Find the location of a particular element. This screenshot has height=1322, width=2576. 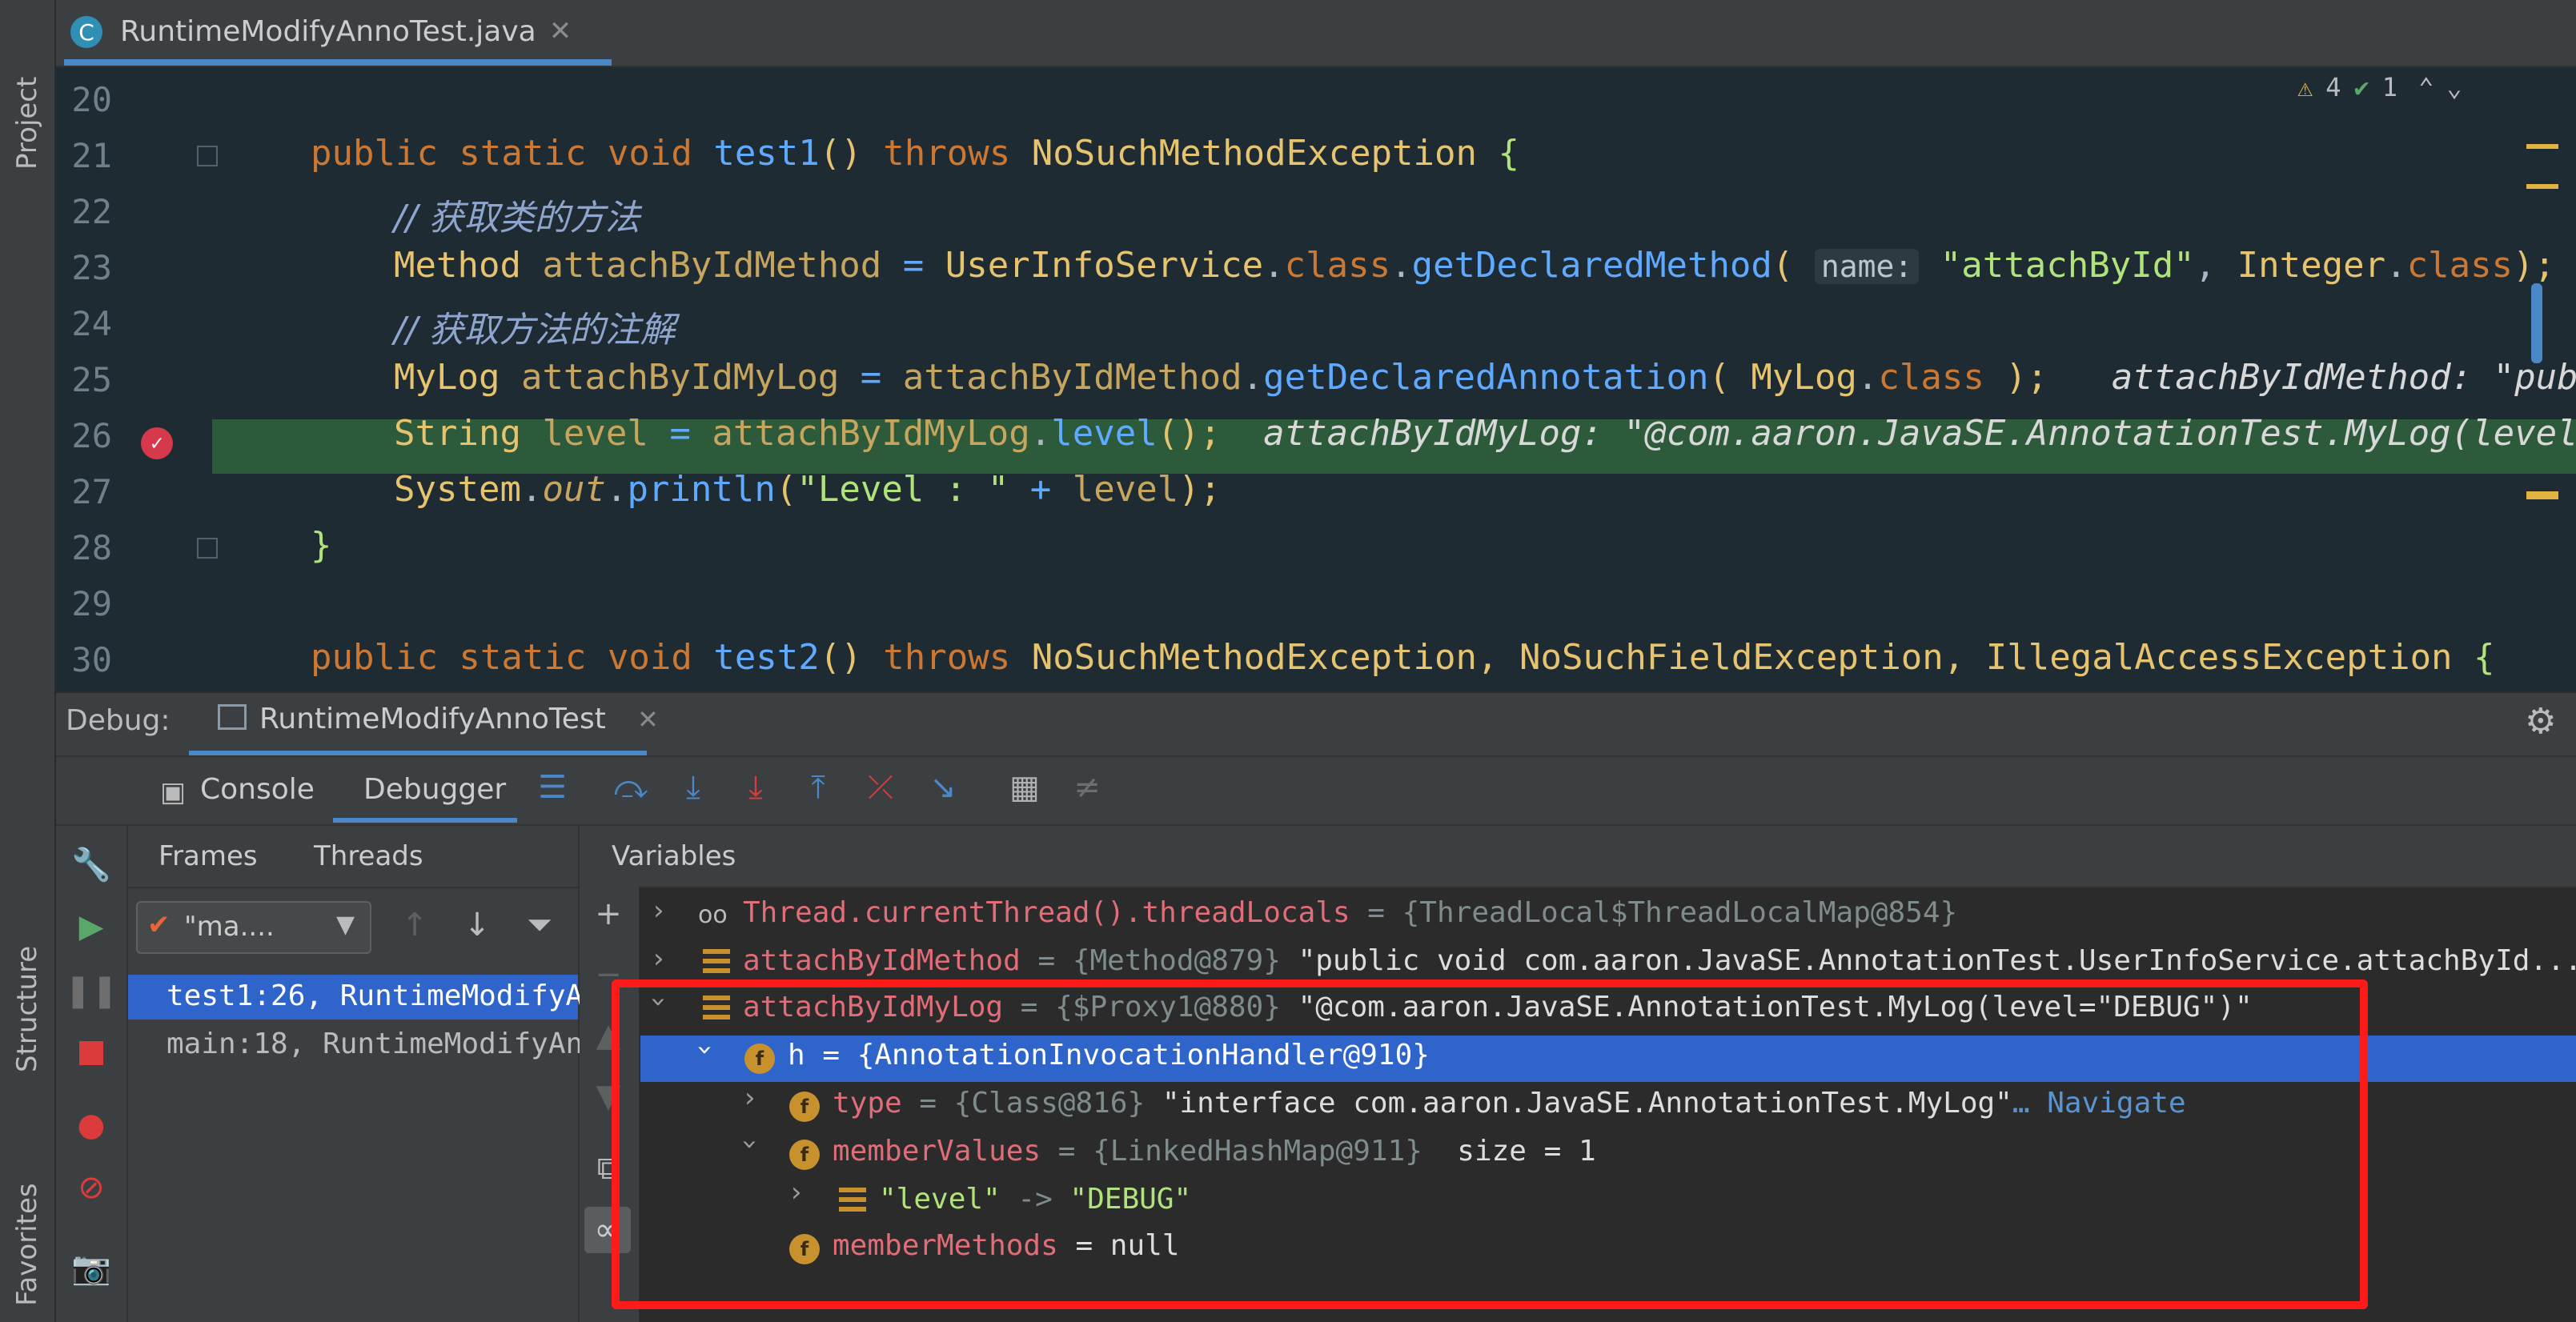

line-number: 27 is located at coordinates (91, 491).